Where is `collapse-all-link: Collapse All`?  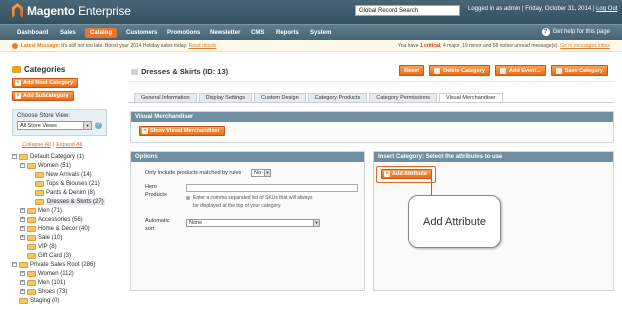 collapse-all-link: Collapse All is located at coordinates (36, 145).